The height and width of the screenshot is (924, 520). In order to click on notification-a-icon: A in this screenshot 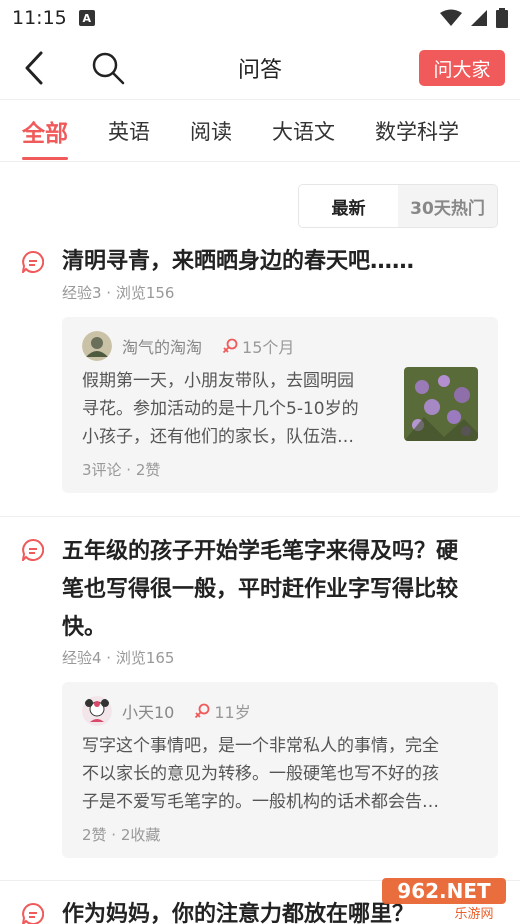, I will do `click(86, 18)`.